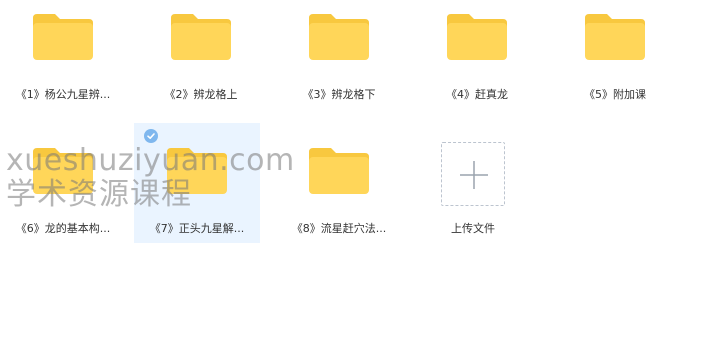 The height and width of the screenshot is (362, 702). I want to click on upload-file-item: 上传文件, so click(473, 181).